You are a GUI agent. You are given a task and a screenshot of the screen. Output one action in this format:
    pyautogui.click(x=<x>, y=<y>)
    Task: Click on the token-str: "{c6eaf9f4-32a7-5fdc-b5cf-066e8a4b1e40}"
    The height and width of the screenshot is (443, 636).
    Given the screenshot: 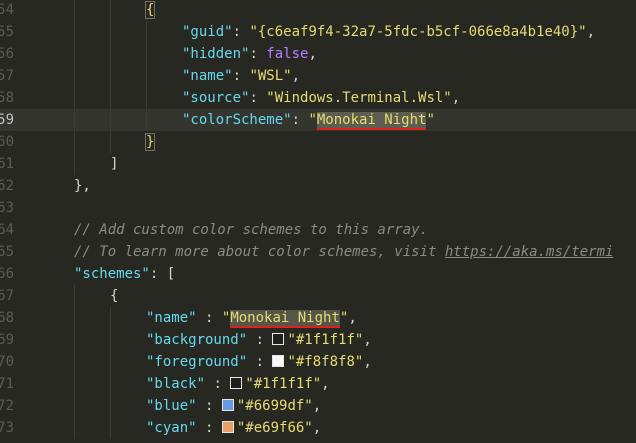 What is the action you would take?
    pyautogui.click(x=418, y=32)
    